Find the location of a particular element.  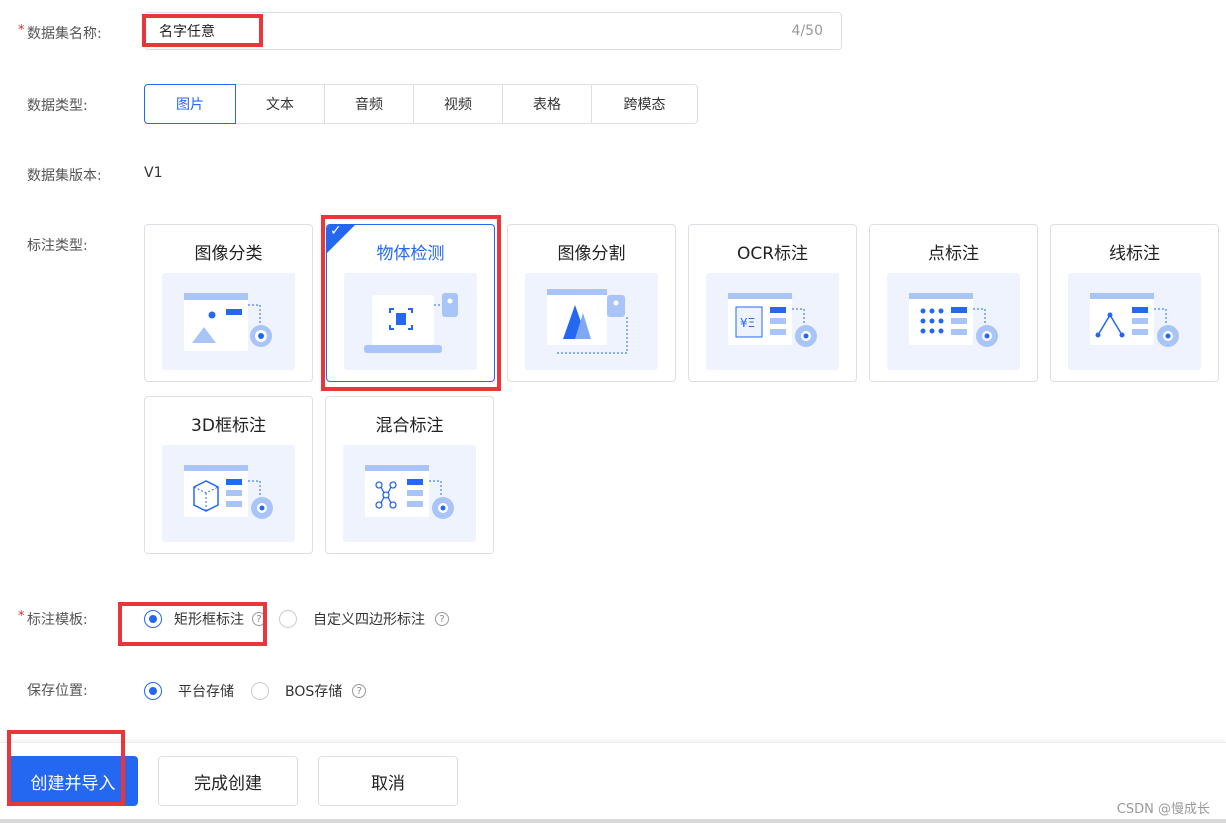

version-label: 数据集版本: is located at coordinates (64, 176).